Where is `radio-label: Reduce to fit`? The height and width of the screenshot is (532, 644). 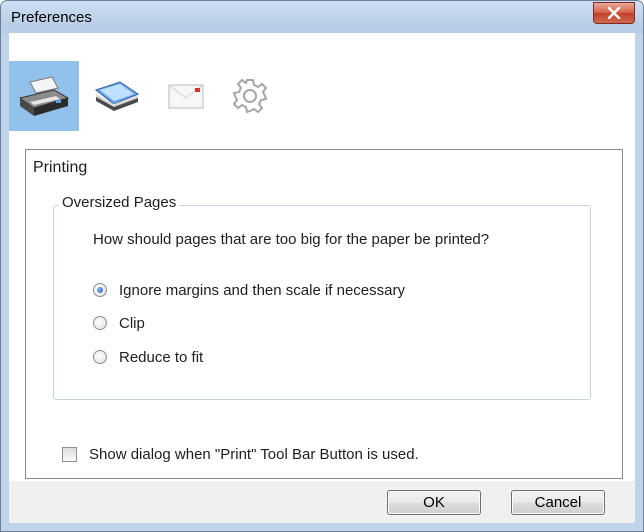
radio-label: Reduce to fit is located at coordinates (161, 357).